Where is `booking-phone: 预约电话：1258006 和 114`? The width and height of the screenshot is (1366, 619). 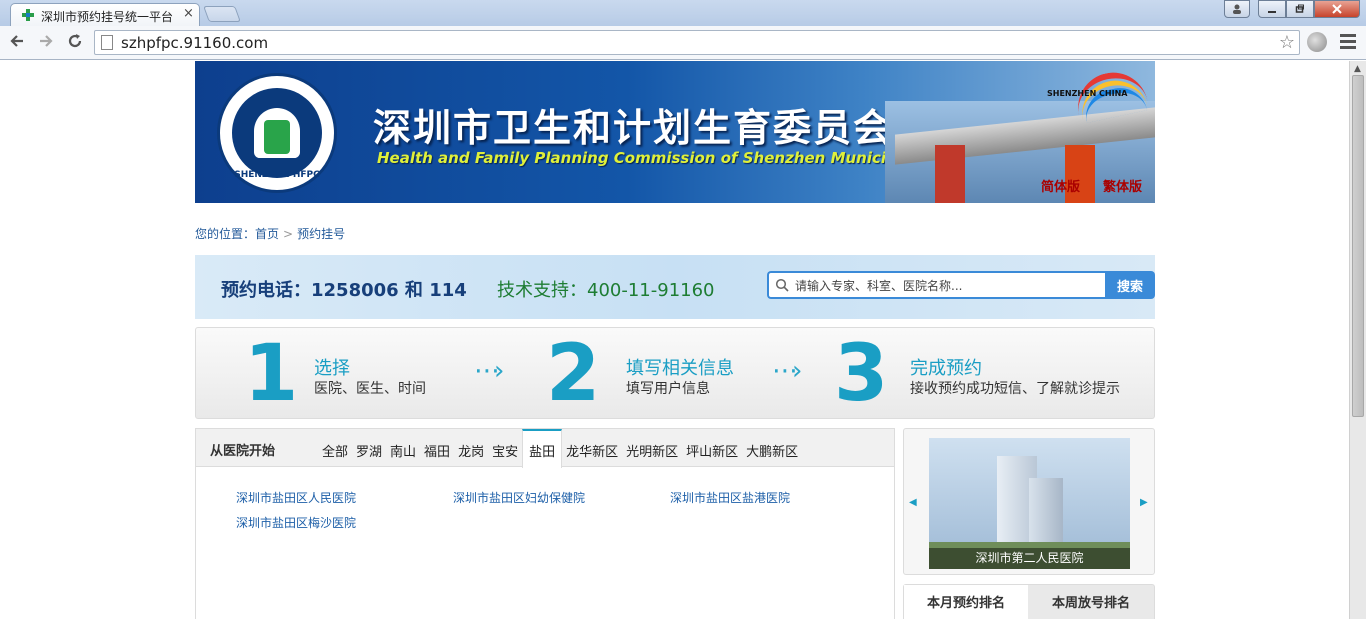
booking-phone: 预约电话：1258006 和 114 is located at coordinates (344, 290).